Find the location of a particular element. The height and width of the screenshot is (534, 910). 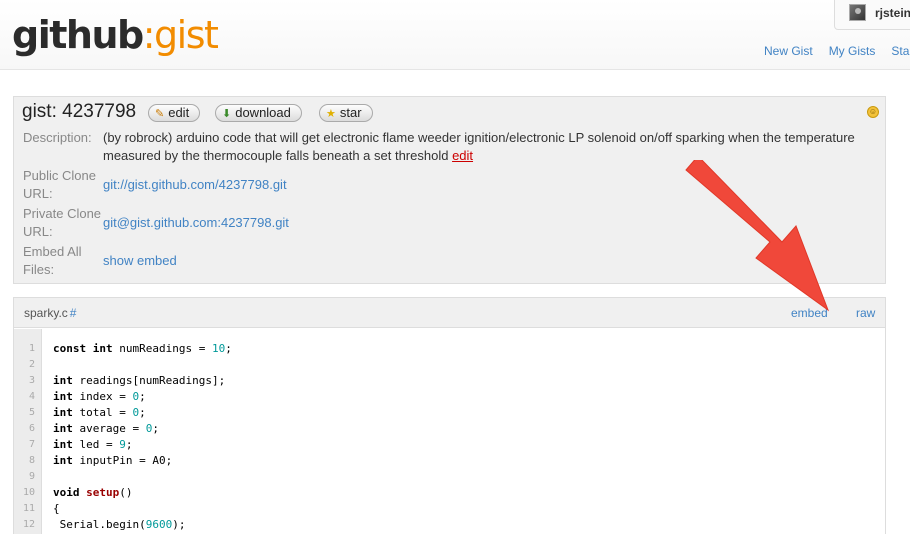

description-edit-link: edit is located at coordinates (462, 155).